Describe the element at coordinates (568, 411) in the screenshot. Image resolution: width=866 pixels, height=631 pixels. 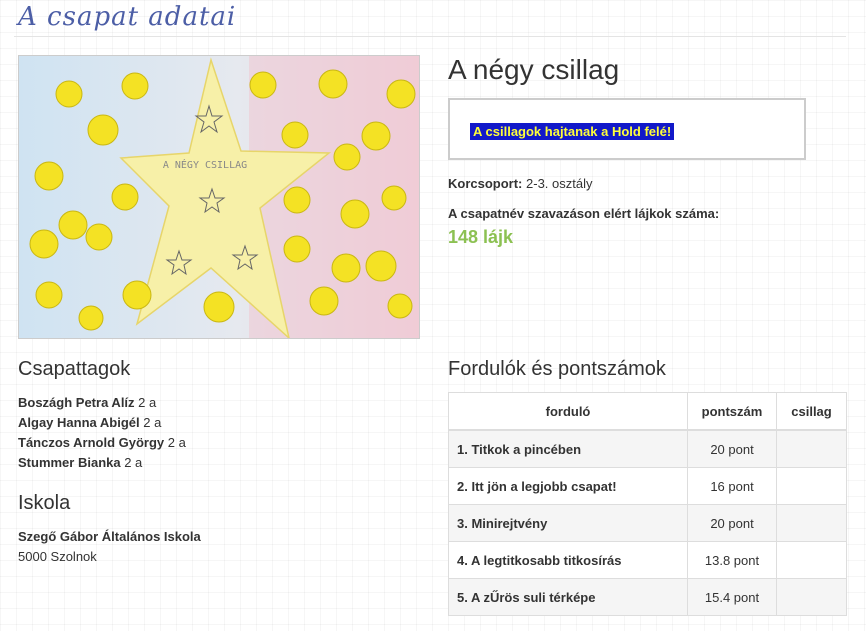
I see `column-header-round: forduló` at that location.